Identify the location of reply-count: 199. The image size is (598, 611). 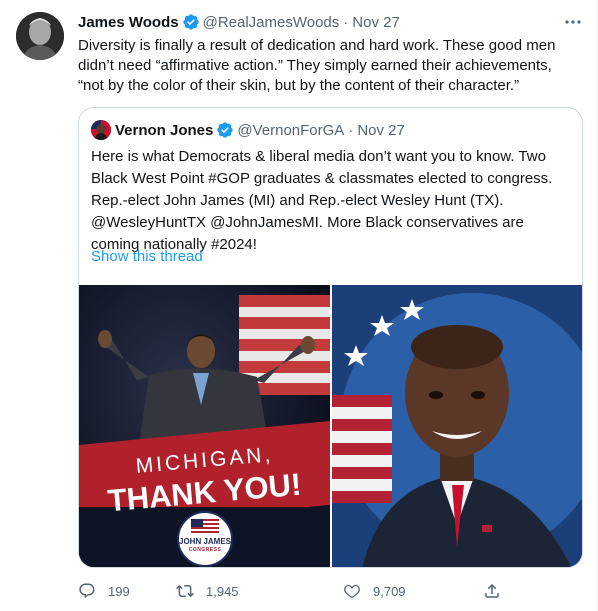
(119, 591).